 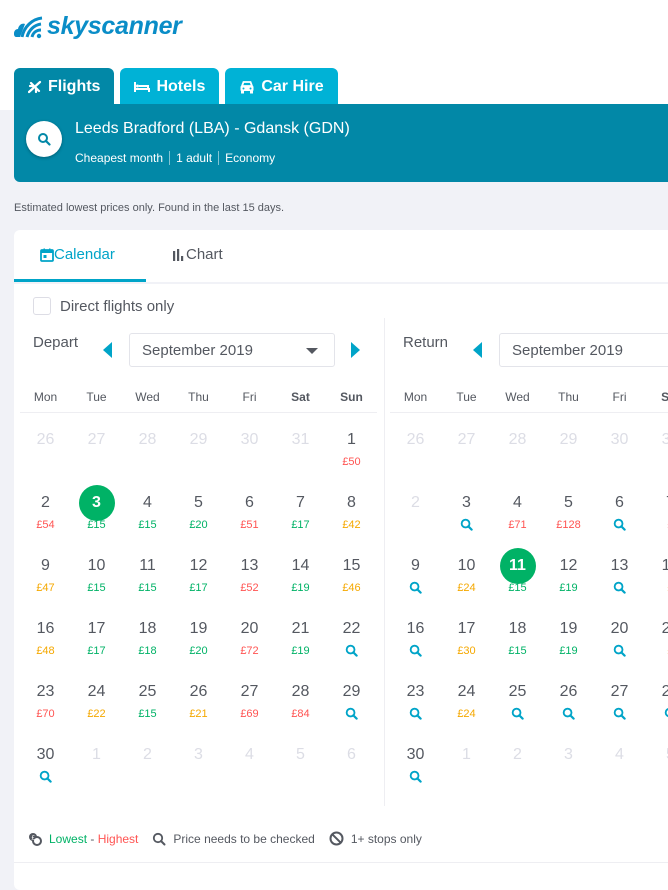 What do you see at coordinates (656, 570) in the screenshot?
I see `calendar-day: 14£` at bounding box center [656, 570].